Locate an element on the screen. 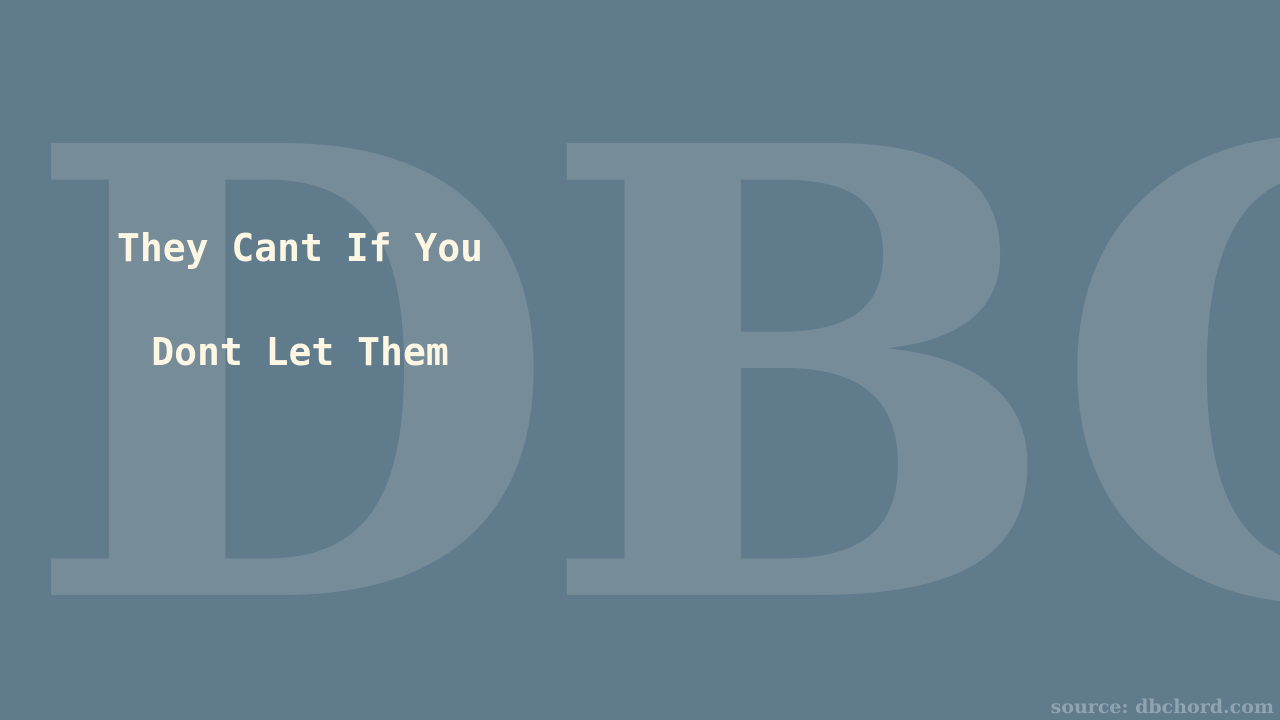  source-credit: source: dbchord.com is located at coordinates (1162, 707).